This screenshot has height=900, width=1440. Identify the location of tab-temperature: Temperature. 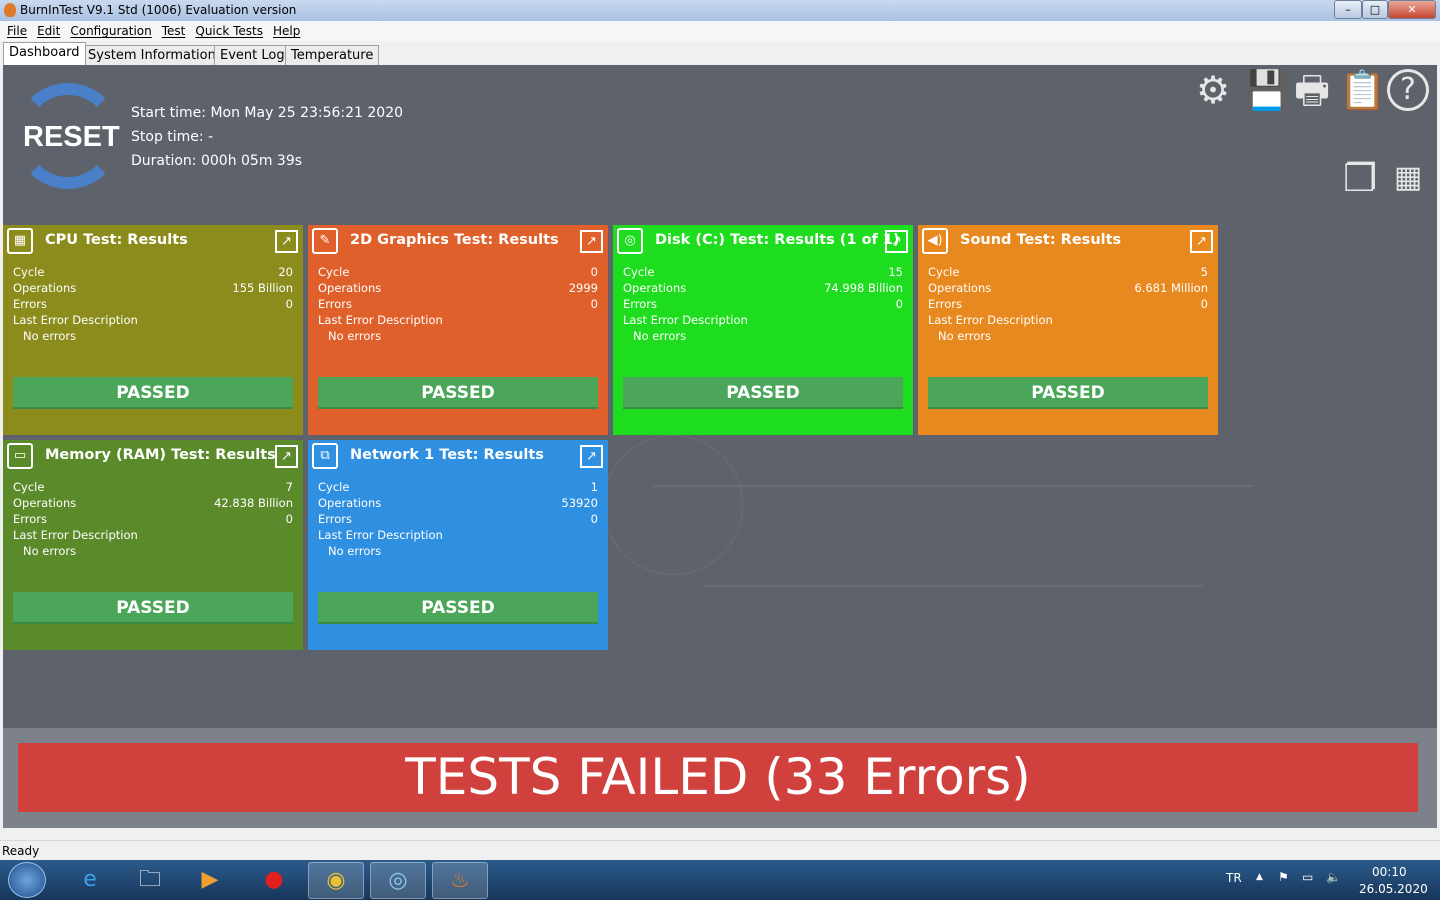
(332, 55).